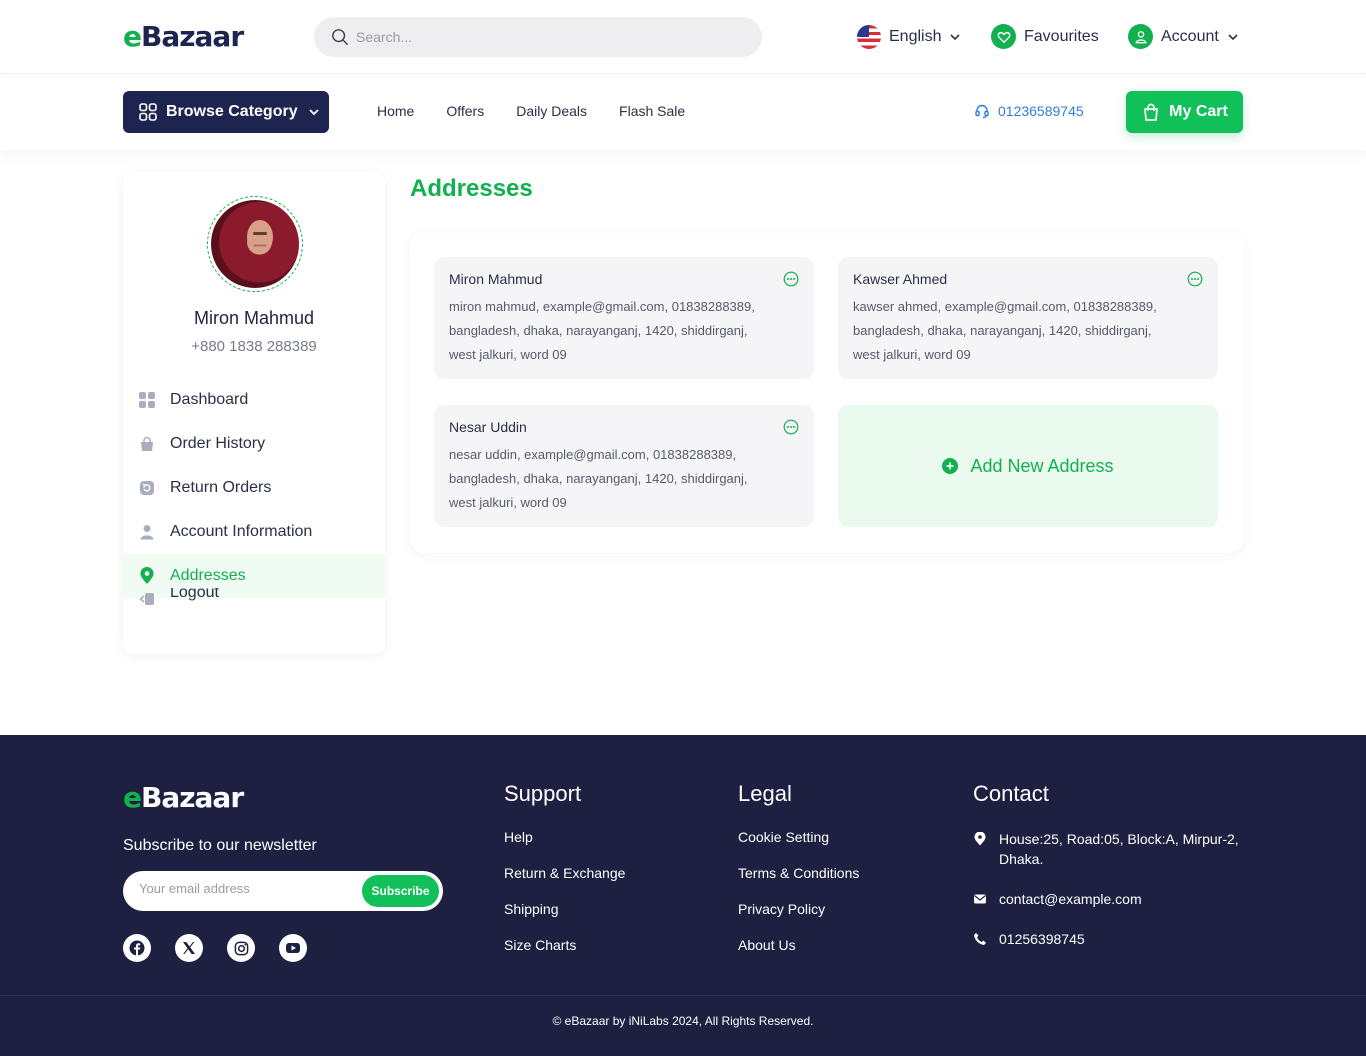 This screenshot has height=1056, width=1366. I want to click on favourites-link: Favourites, so click(1045, 36).